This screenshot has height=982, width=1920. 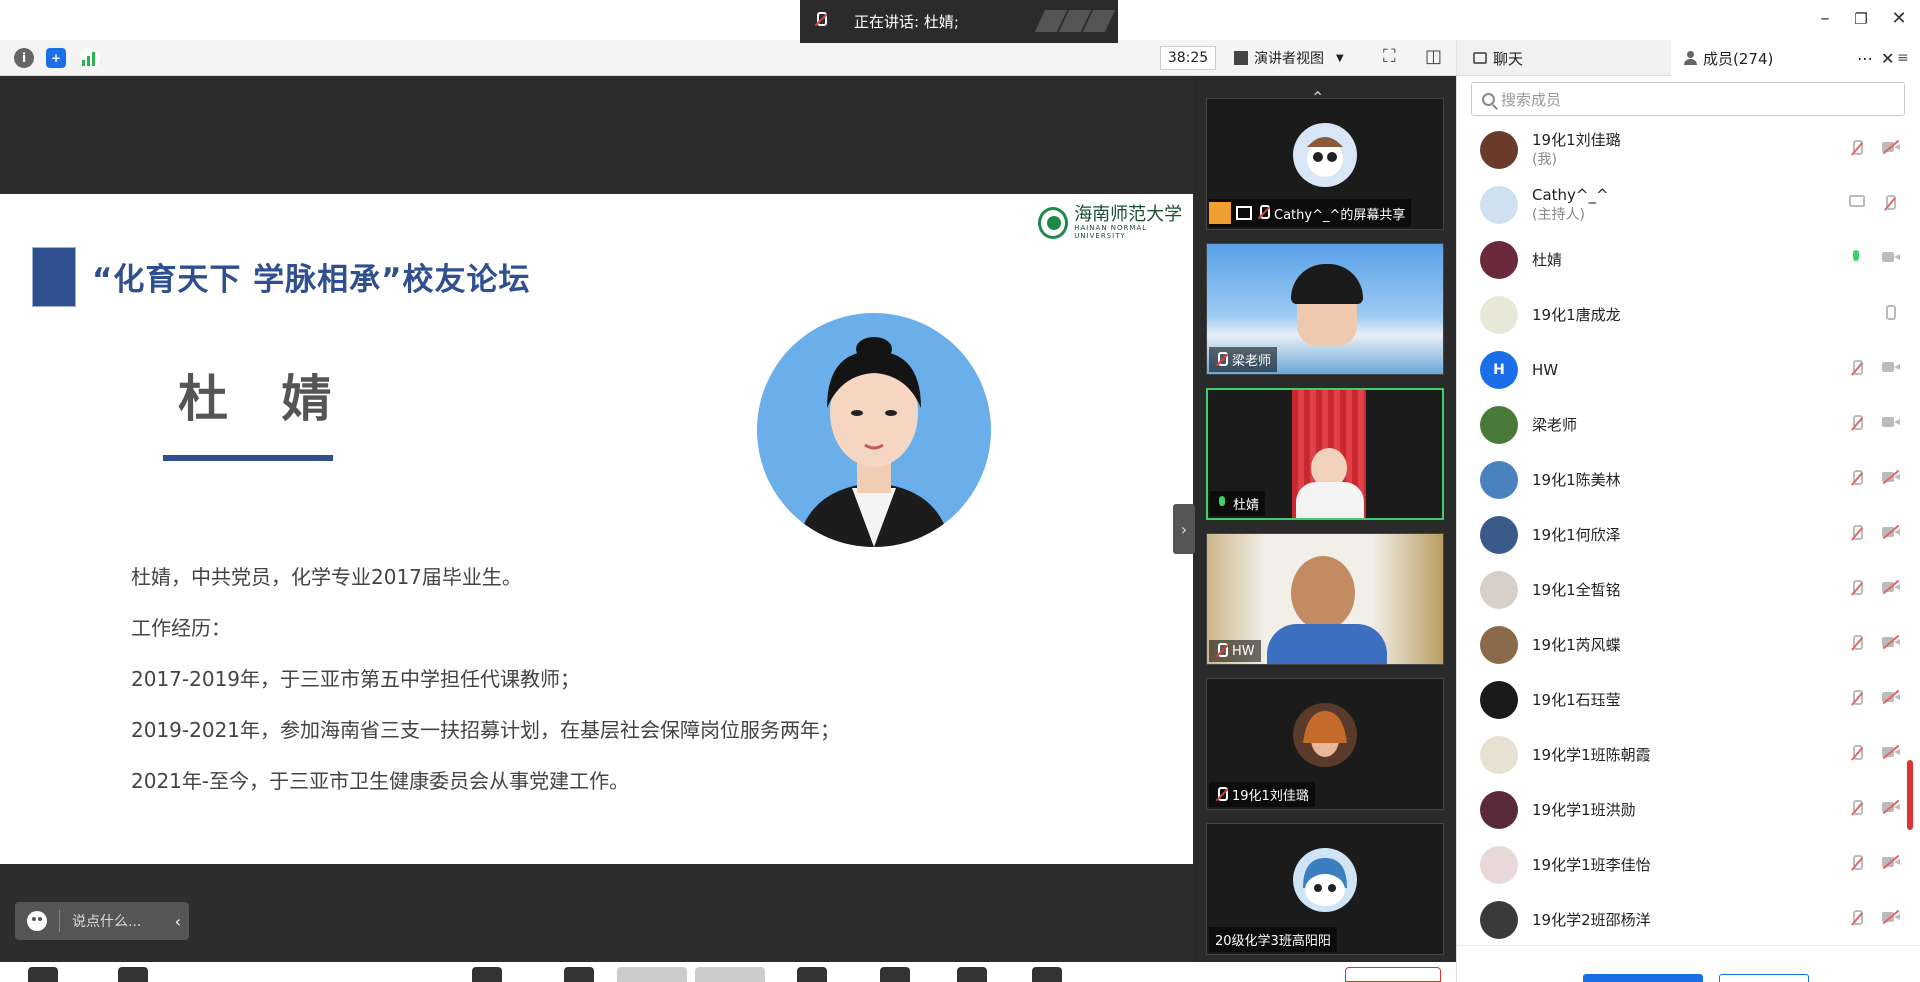 What do you see at coordinates (1682, 204) in the screenshot?
I see `list-item: Cathy^_^ (主持人)` at bounding box center [1682, 204].